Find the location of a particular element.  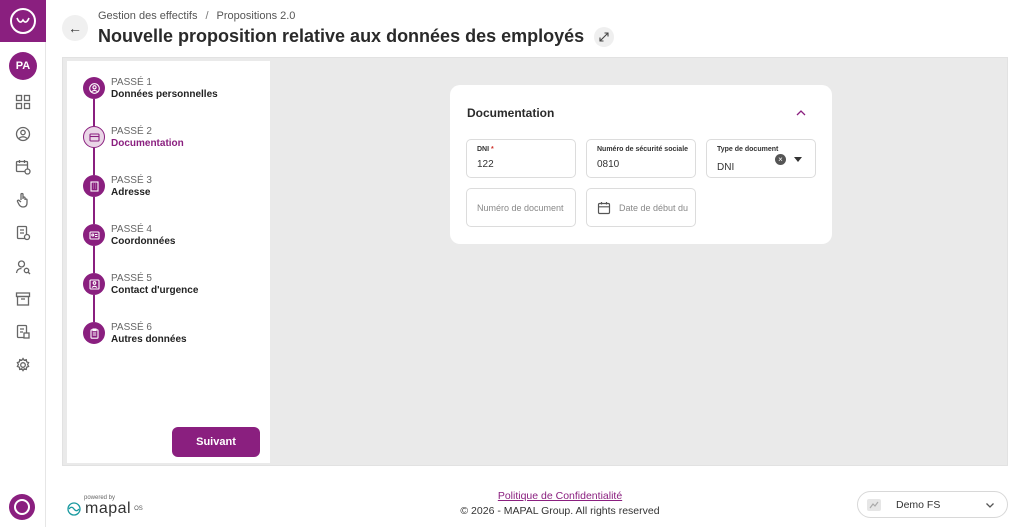

emergency-contact-icon is located at coordinates (94, 284).